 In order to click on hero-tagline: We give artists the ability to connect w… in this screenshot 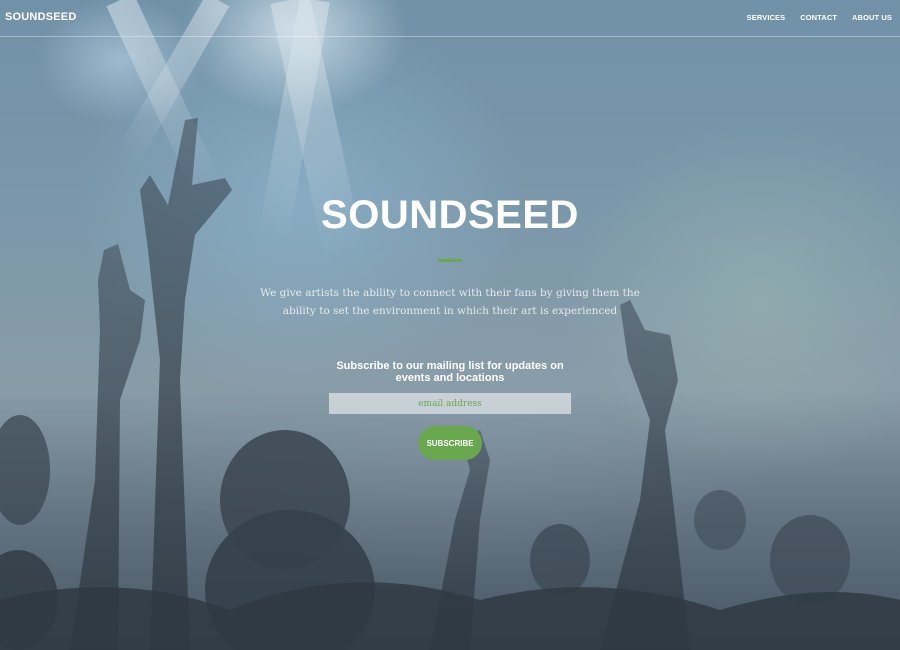, I will do `click(450, 302)`.